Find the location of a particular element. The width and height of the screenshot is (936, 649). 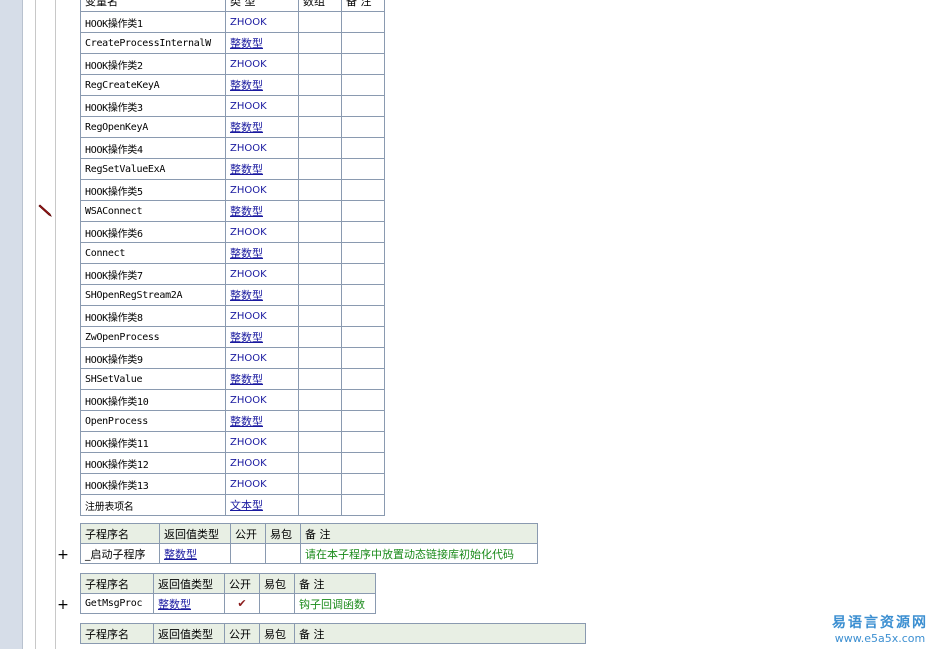

variable-row: HOOK操作类8 ZHOOK is located at coordinates (232, 316).